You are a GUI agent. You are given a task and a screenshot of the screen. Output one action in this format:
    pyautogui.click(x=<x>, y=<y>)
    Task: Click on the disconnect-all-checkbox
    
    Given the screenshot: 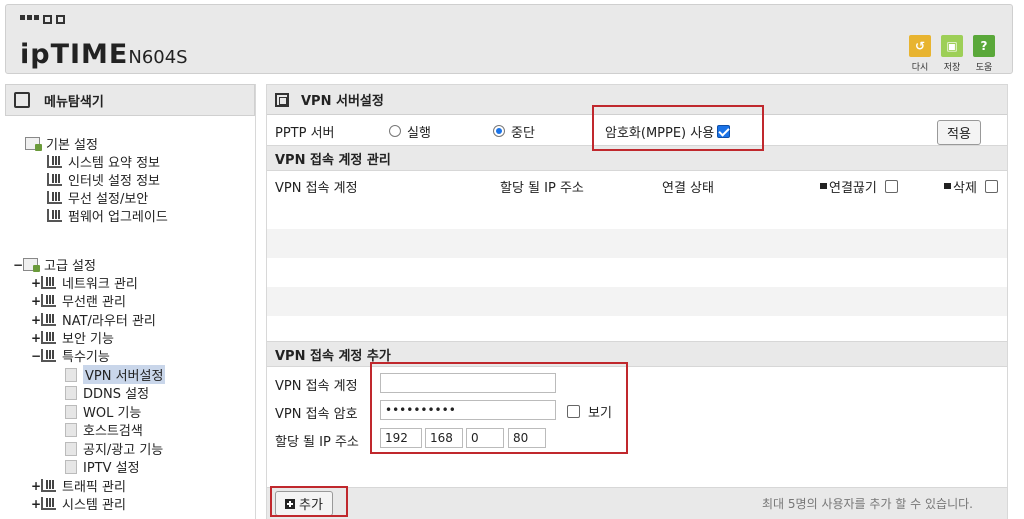 What is the action you would take?
    pyautogui.click(x=891, y=186)
    